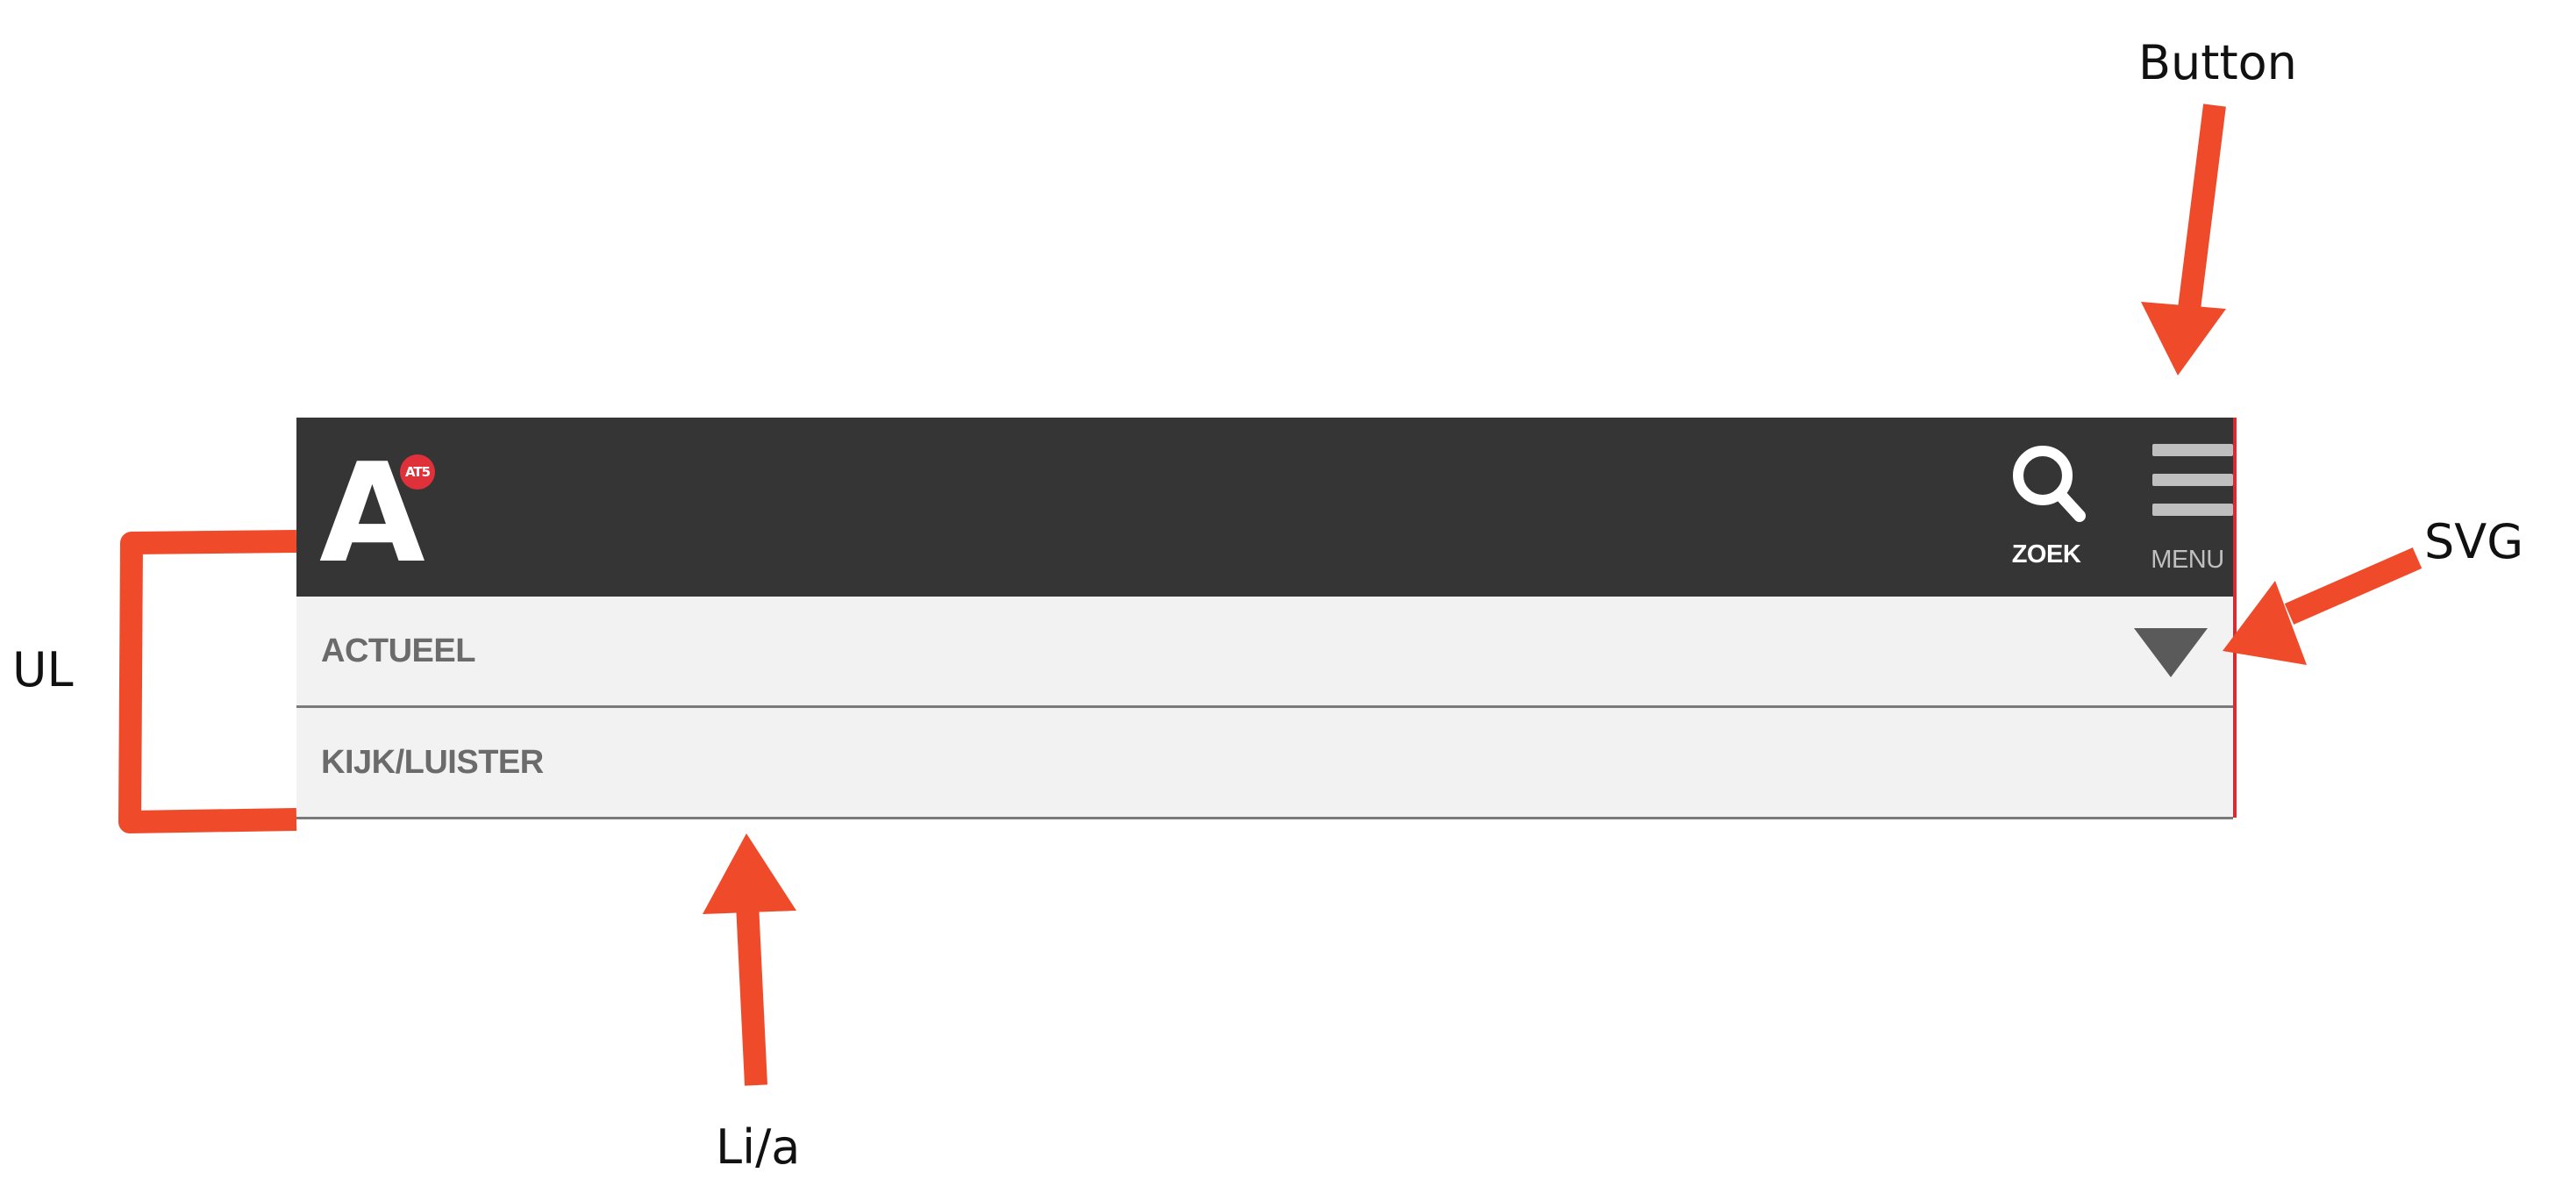 The width and height of the screenshot is (2576, 1194). Describe the element at coordinates (2323, 606) in the screenshot. I see `svg-arrow` at that location.